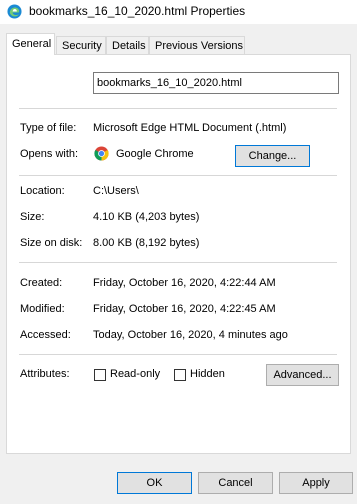  Describe the element at coordinates (190, 128) in the screenshot. I see `type-value: Microsoft Edge HTML Document (.html)` at that location.